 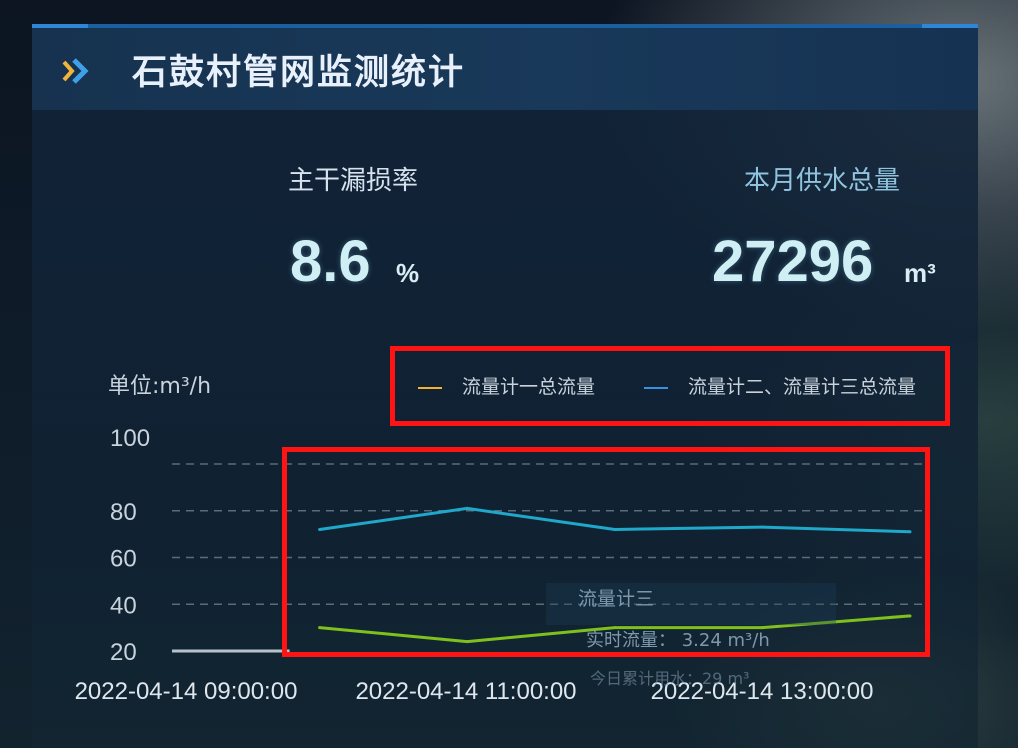 I want to click on x-tick-label: 2022-04-14 09:00:00, so click(x=186, y=691).